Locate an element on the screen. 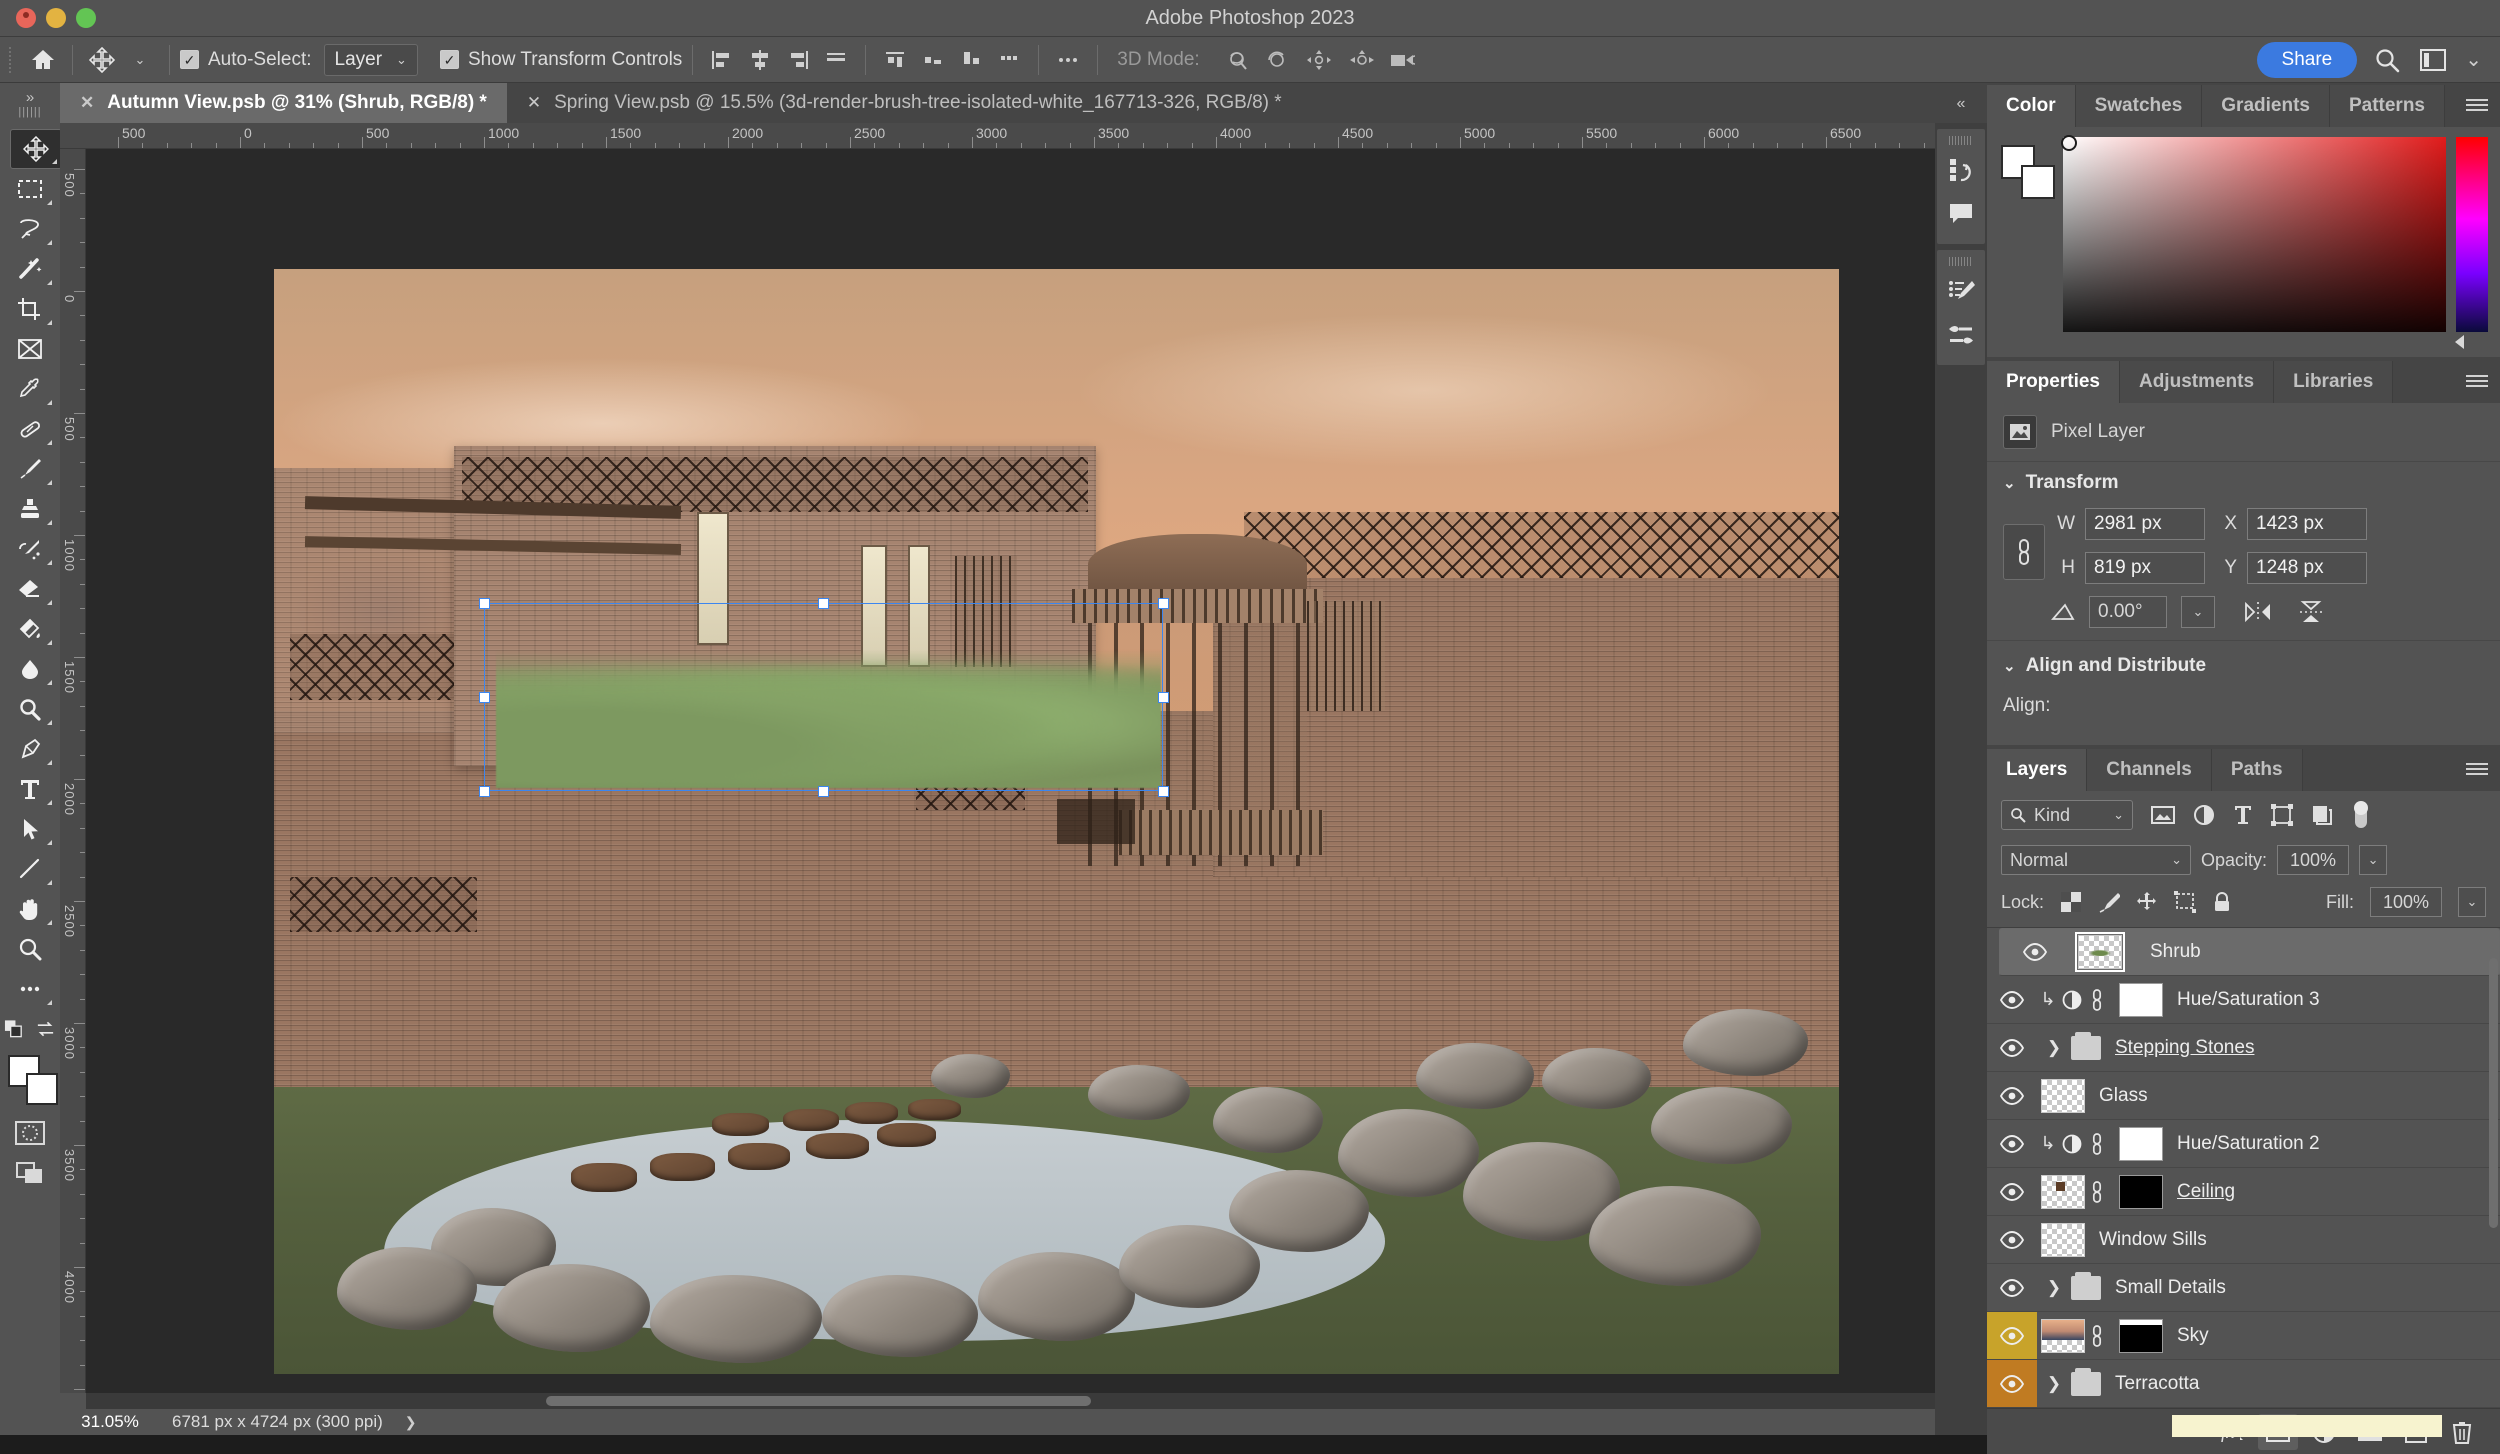 The image size is (2500, 1454). layer-name: Stepping Stones is located at coordinates (2184, 1048).